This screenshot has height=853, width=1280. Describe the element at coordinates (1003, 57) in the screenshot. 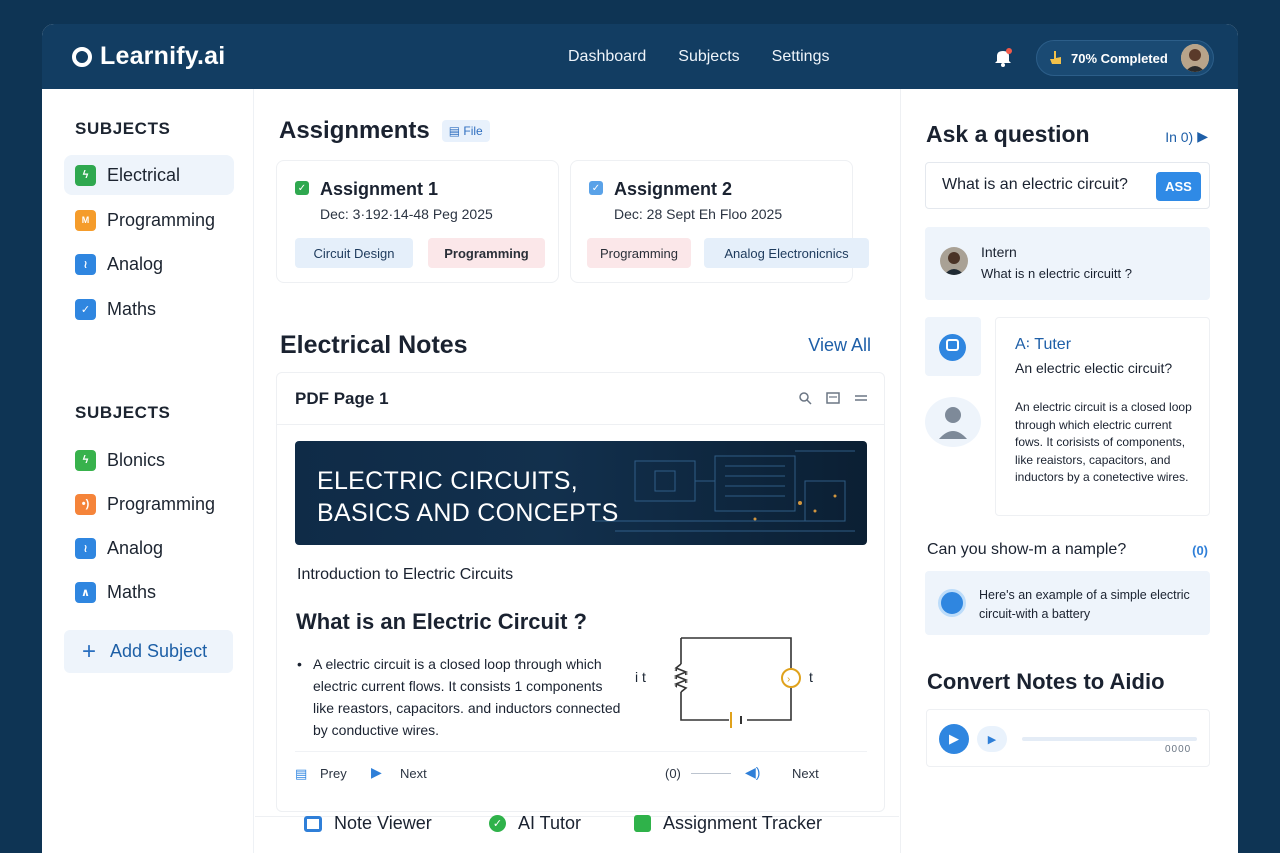

I see `bell-icon` at that location.